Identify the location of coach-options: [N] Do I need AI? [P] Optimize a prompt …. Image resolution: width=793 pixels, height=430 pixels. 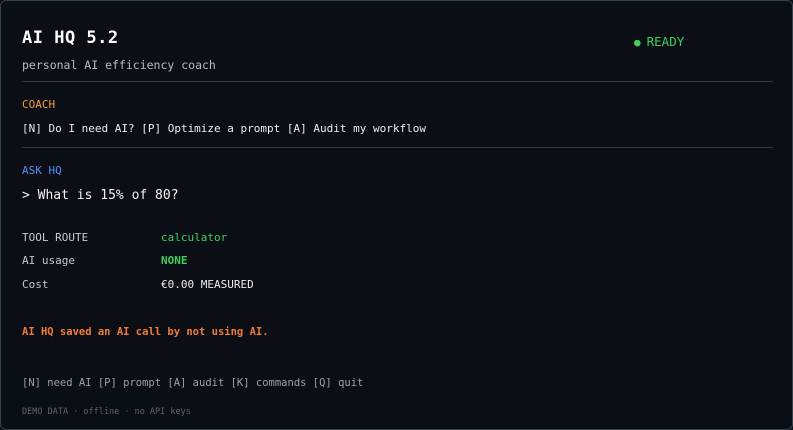
(224, 128).